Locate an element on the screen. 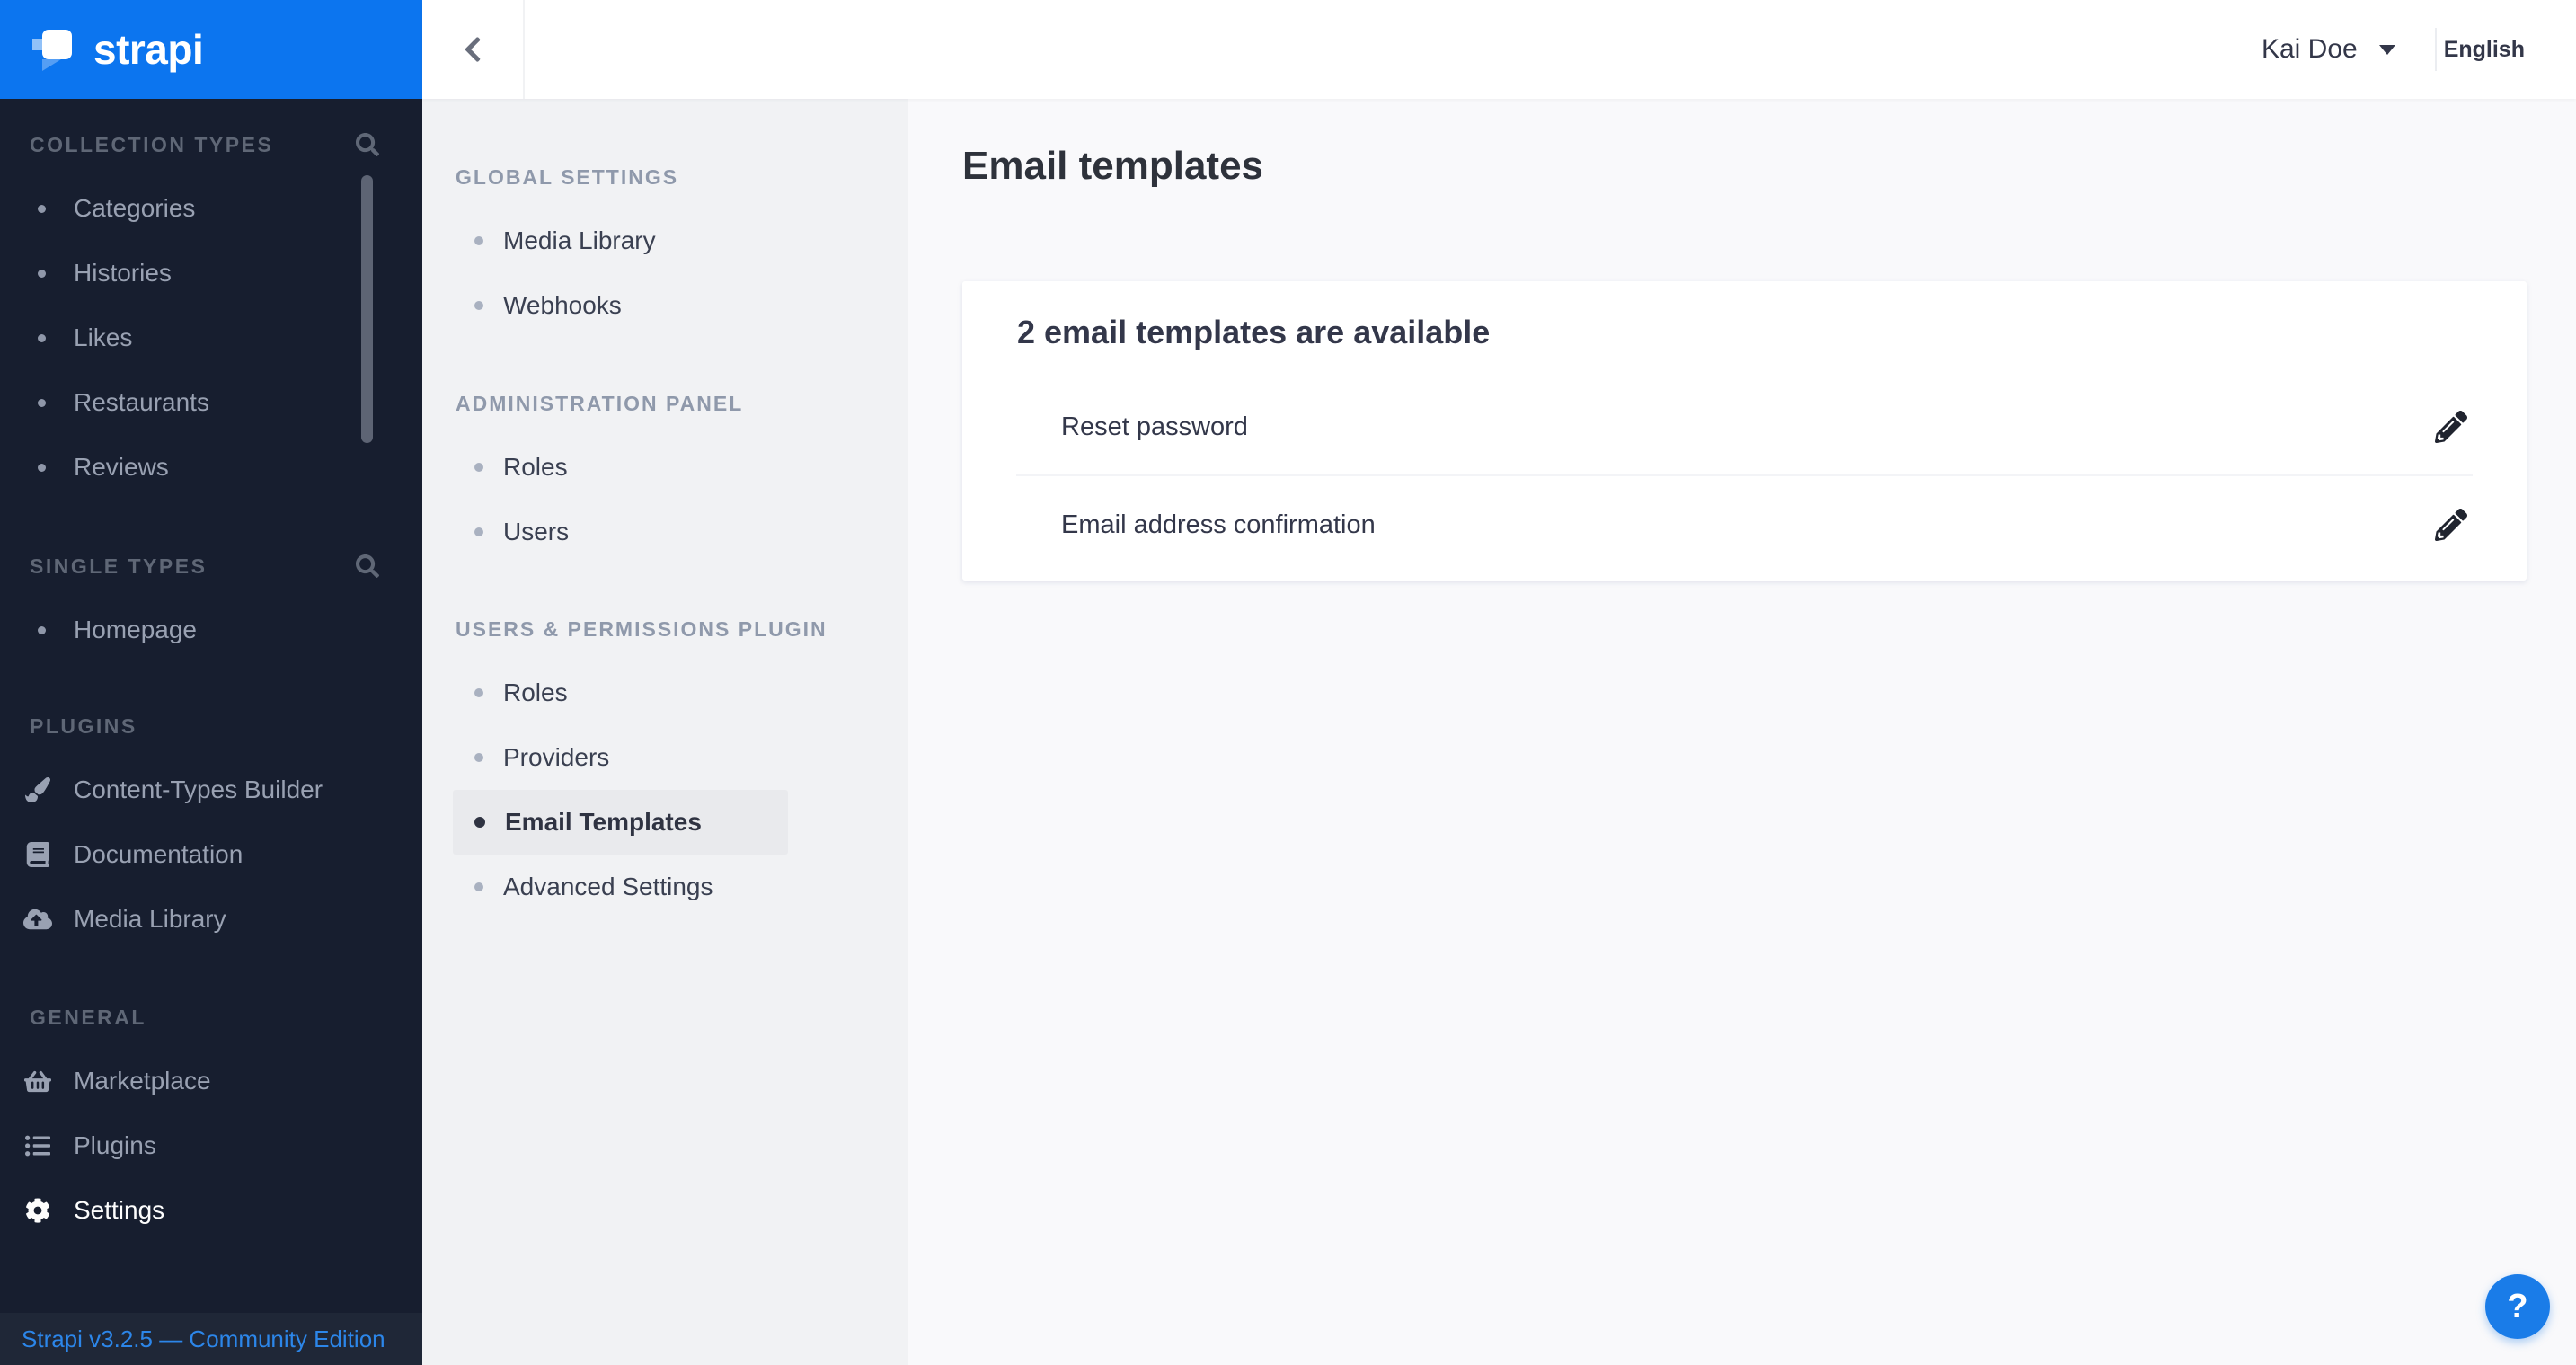 The image size is (2576, 1365). language-selector: English is located at coordinates (2484, 50).